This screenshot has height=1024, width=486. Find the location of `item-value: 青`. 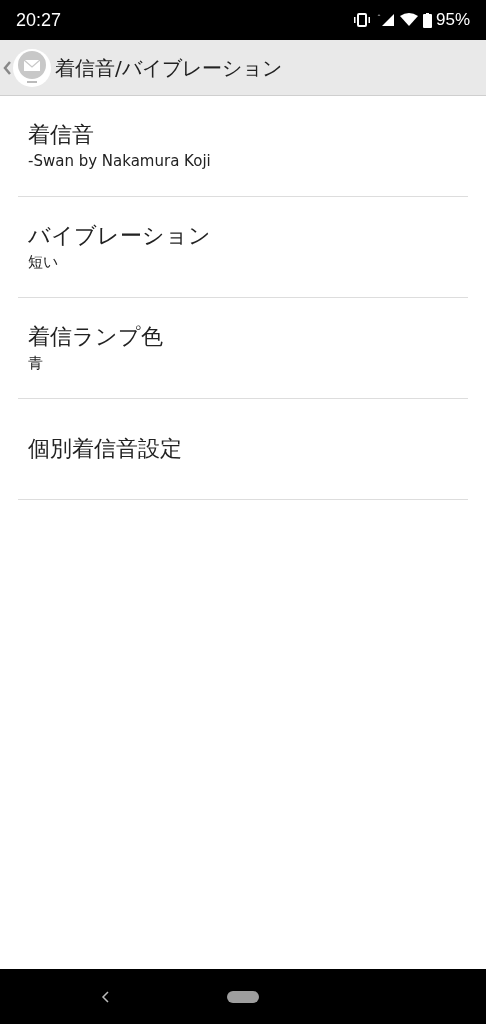

item-value: 青 is located at coordinates (36, 363).